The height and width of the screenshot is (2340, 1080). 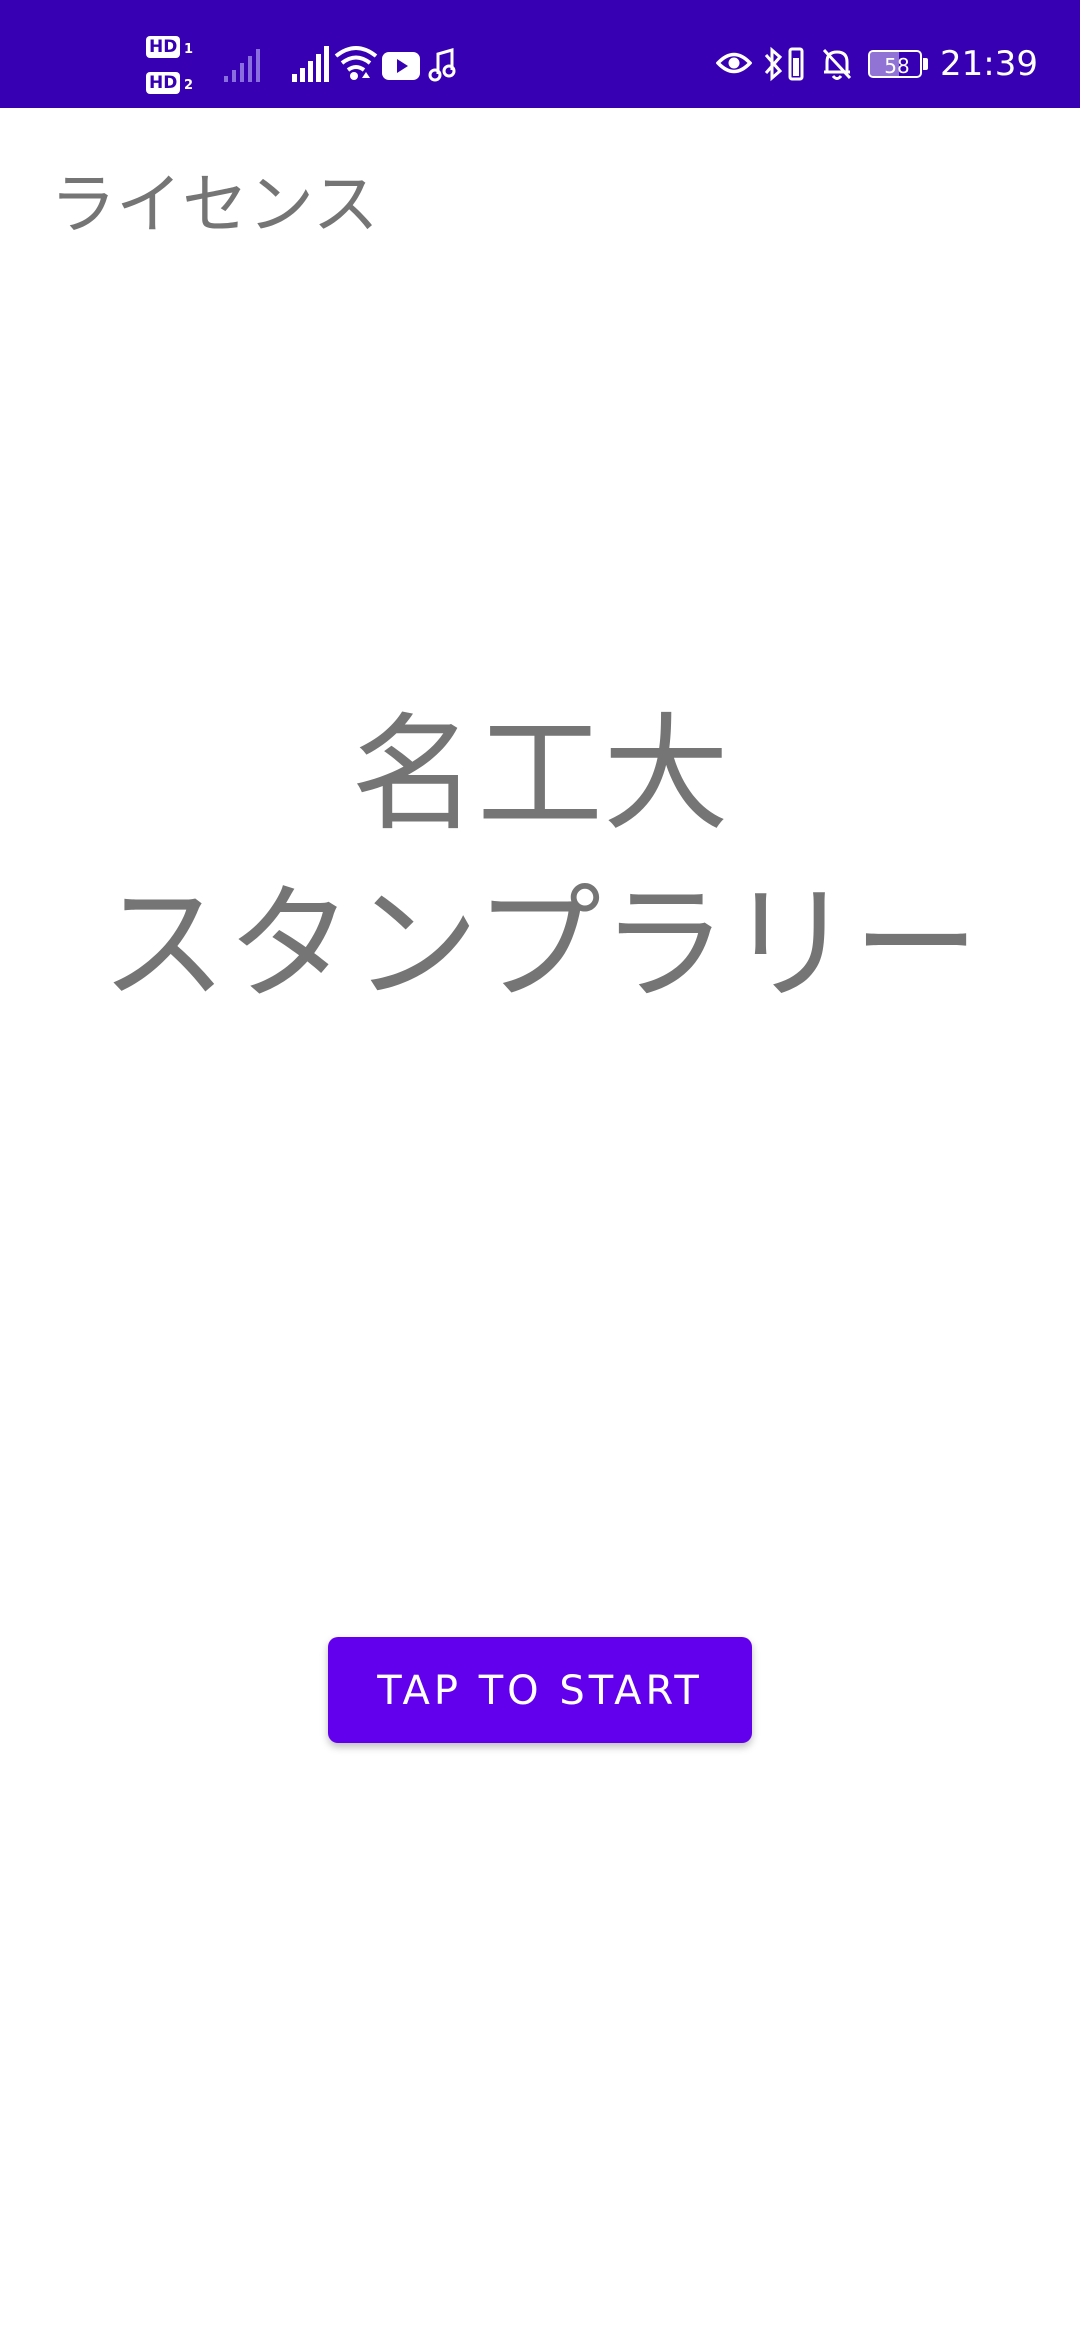 What do you see at coordinates (356, 63) in the screenshot?
I see `wifi-icon` at bounding box center [356, 63].